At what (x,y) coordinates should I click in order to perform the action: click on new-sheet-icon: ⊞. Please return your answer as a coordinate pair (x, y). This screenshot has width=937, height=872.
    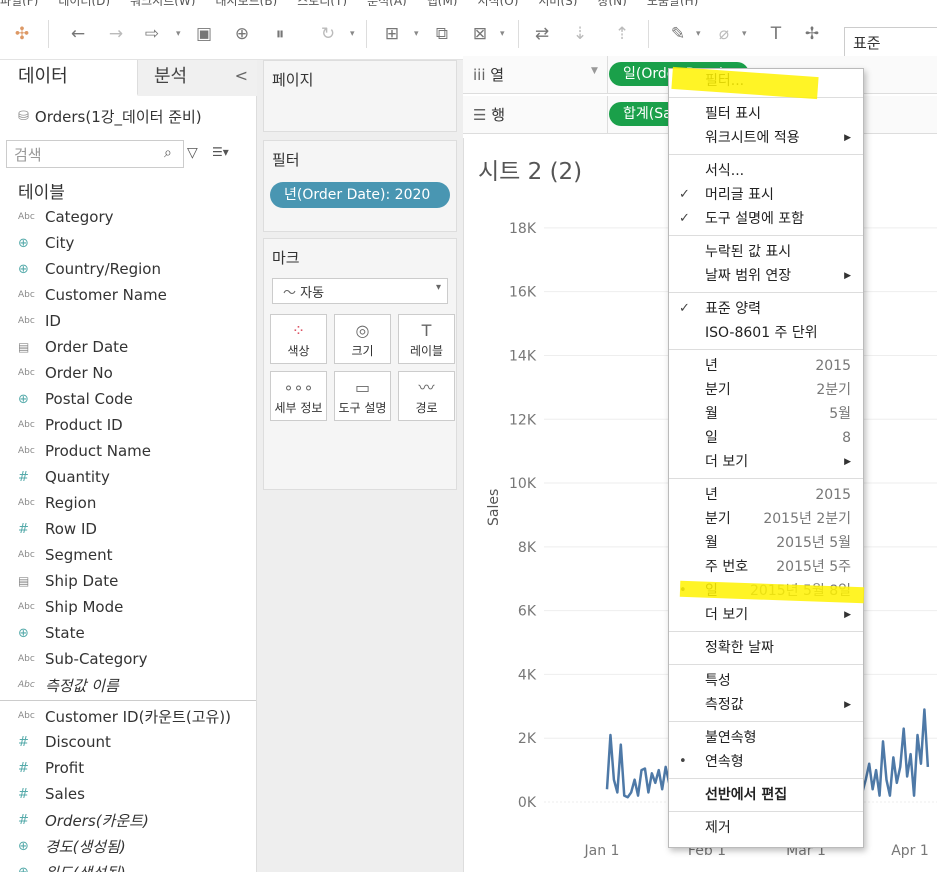
    Looking at the image, I should click on (392, 34).